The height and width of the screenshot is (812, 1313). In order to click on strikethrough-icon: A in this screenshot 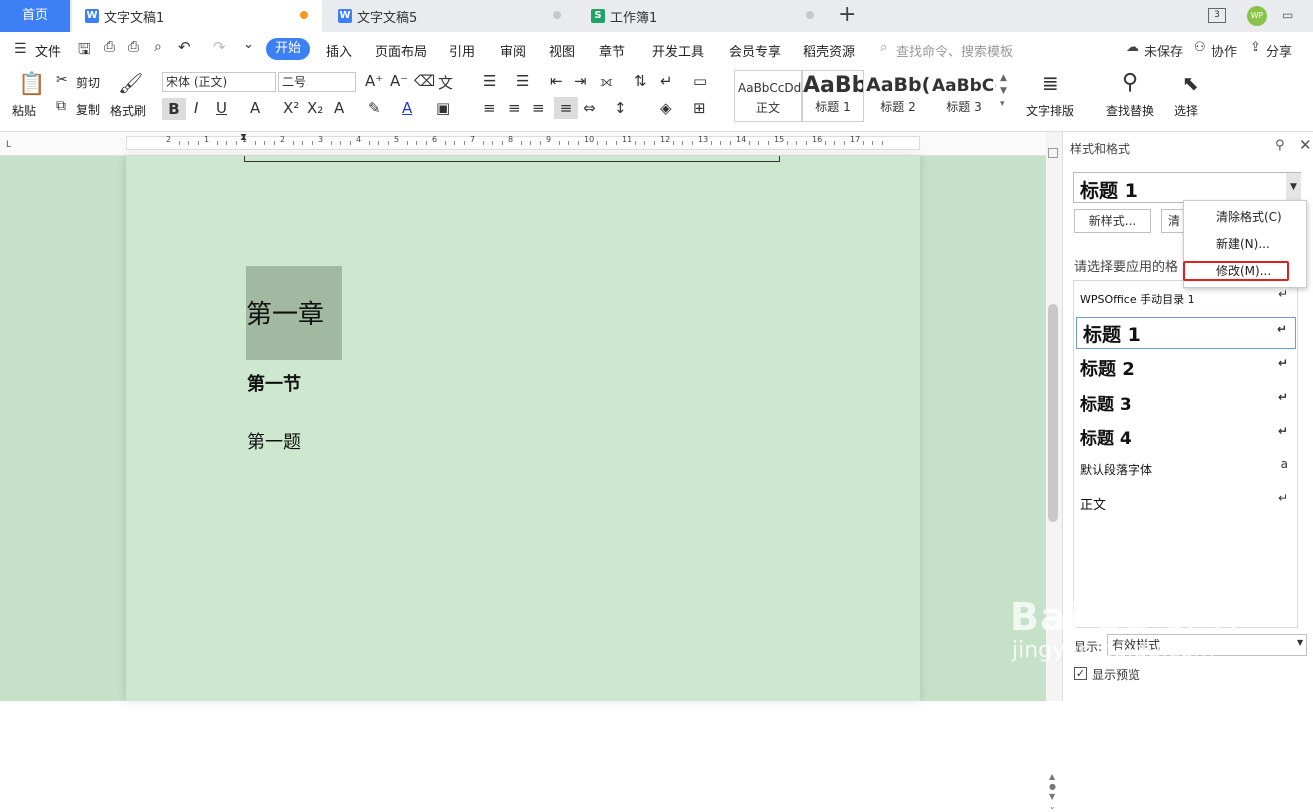, I will do `click(255, 108)`.